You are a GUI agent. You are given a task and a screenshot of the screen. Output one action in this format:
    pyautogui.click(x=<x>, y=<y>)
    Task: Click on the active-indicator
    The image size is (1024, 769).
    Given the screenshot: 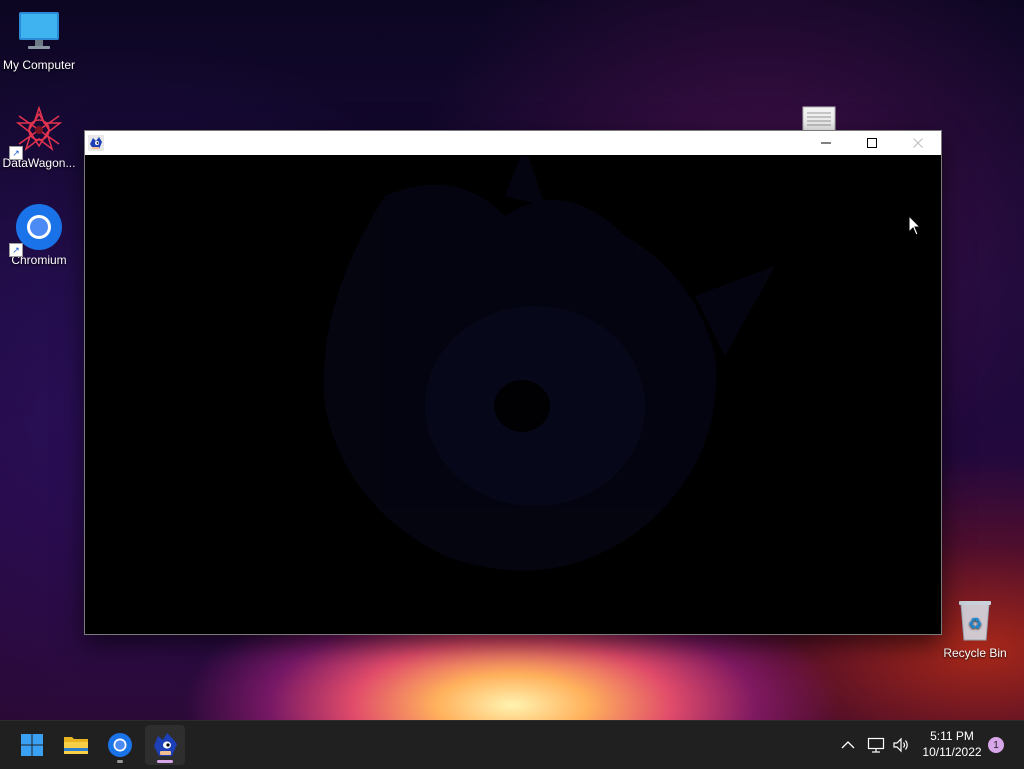 What is the action you would take?
    pyautogui.click(x=165, y=761)
    